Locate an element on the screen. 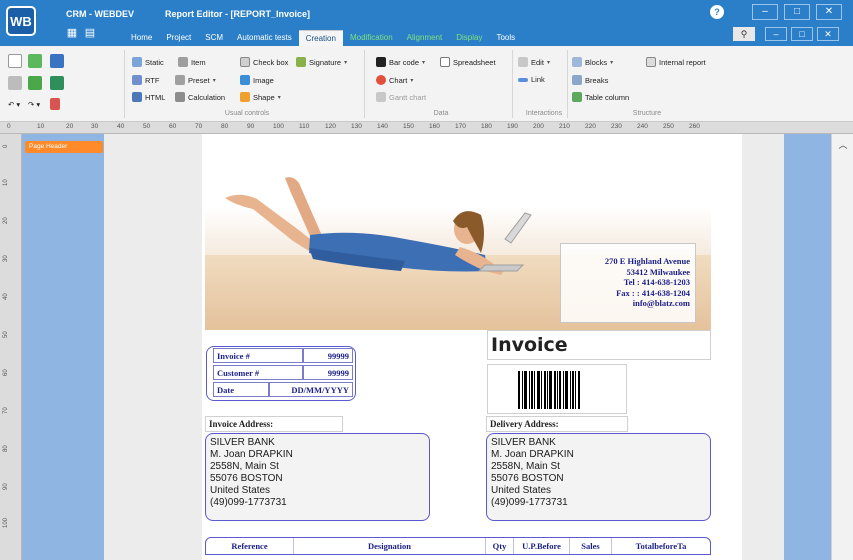 This screenshot has height=560, width=853. ruler-tick: 130 is located at coordinates (356, 126).